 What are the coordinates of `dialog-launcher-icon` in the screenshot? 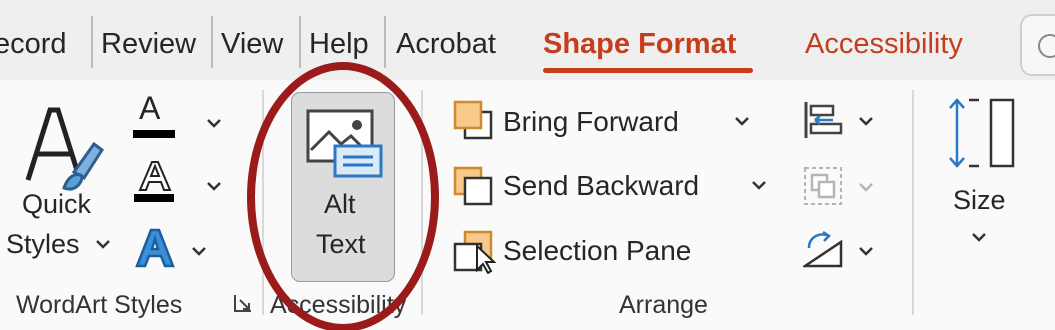 It's located at (243, 303).